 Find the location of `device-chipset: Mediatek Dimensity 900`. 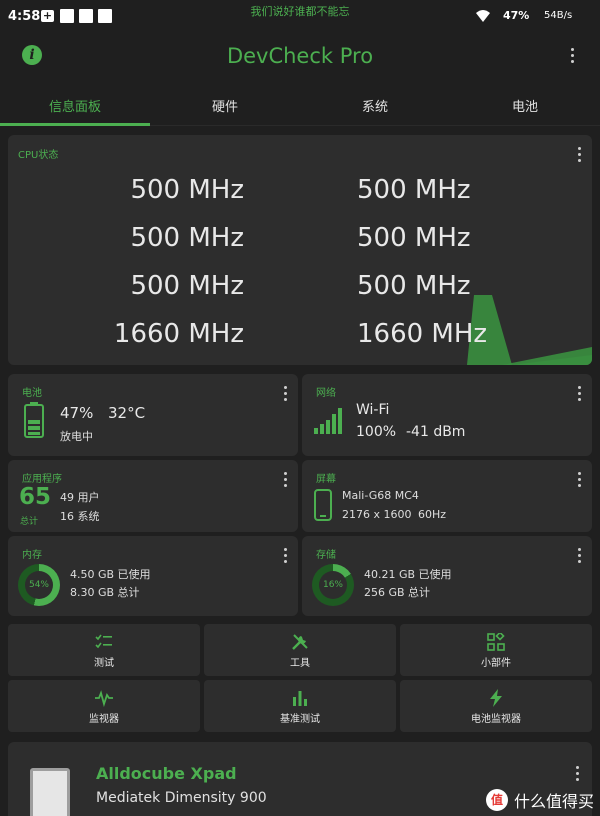

device-chipset: Mediatek Dimensity 900 is located at coordinates (181, 798).